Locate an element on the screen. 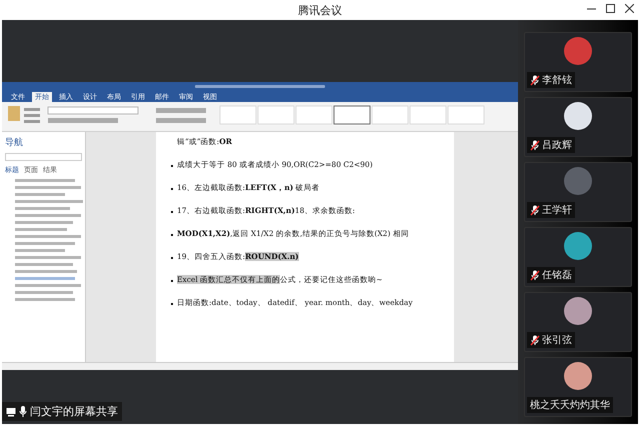 The height and width of the screenshot is (426, 640). mic-icon is located at coordinates (23, 411).